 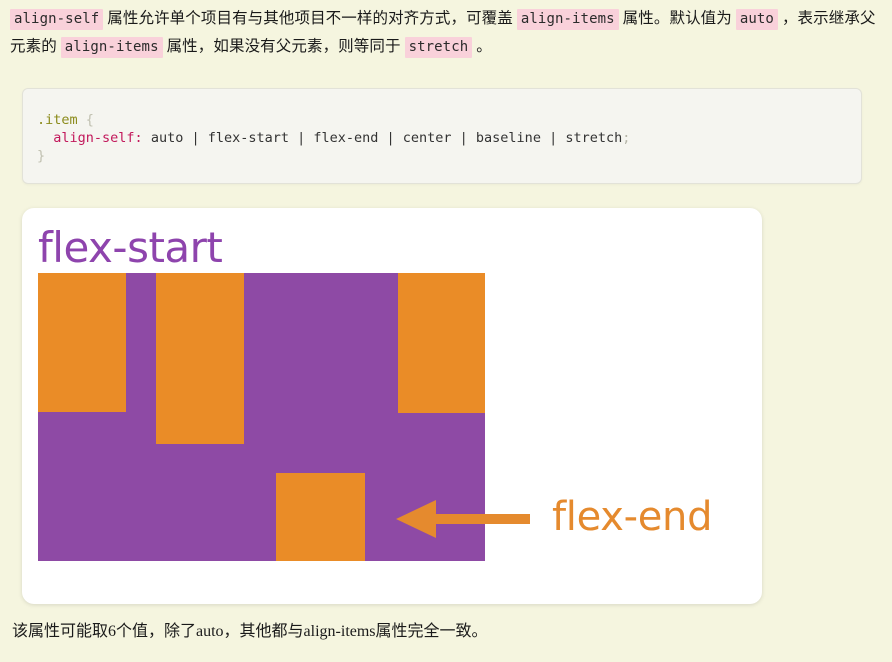 I want to click on code-property: align-self:, so click(x=98, y=138).